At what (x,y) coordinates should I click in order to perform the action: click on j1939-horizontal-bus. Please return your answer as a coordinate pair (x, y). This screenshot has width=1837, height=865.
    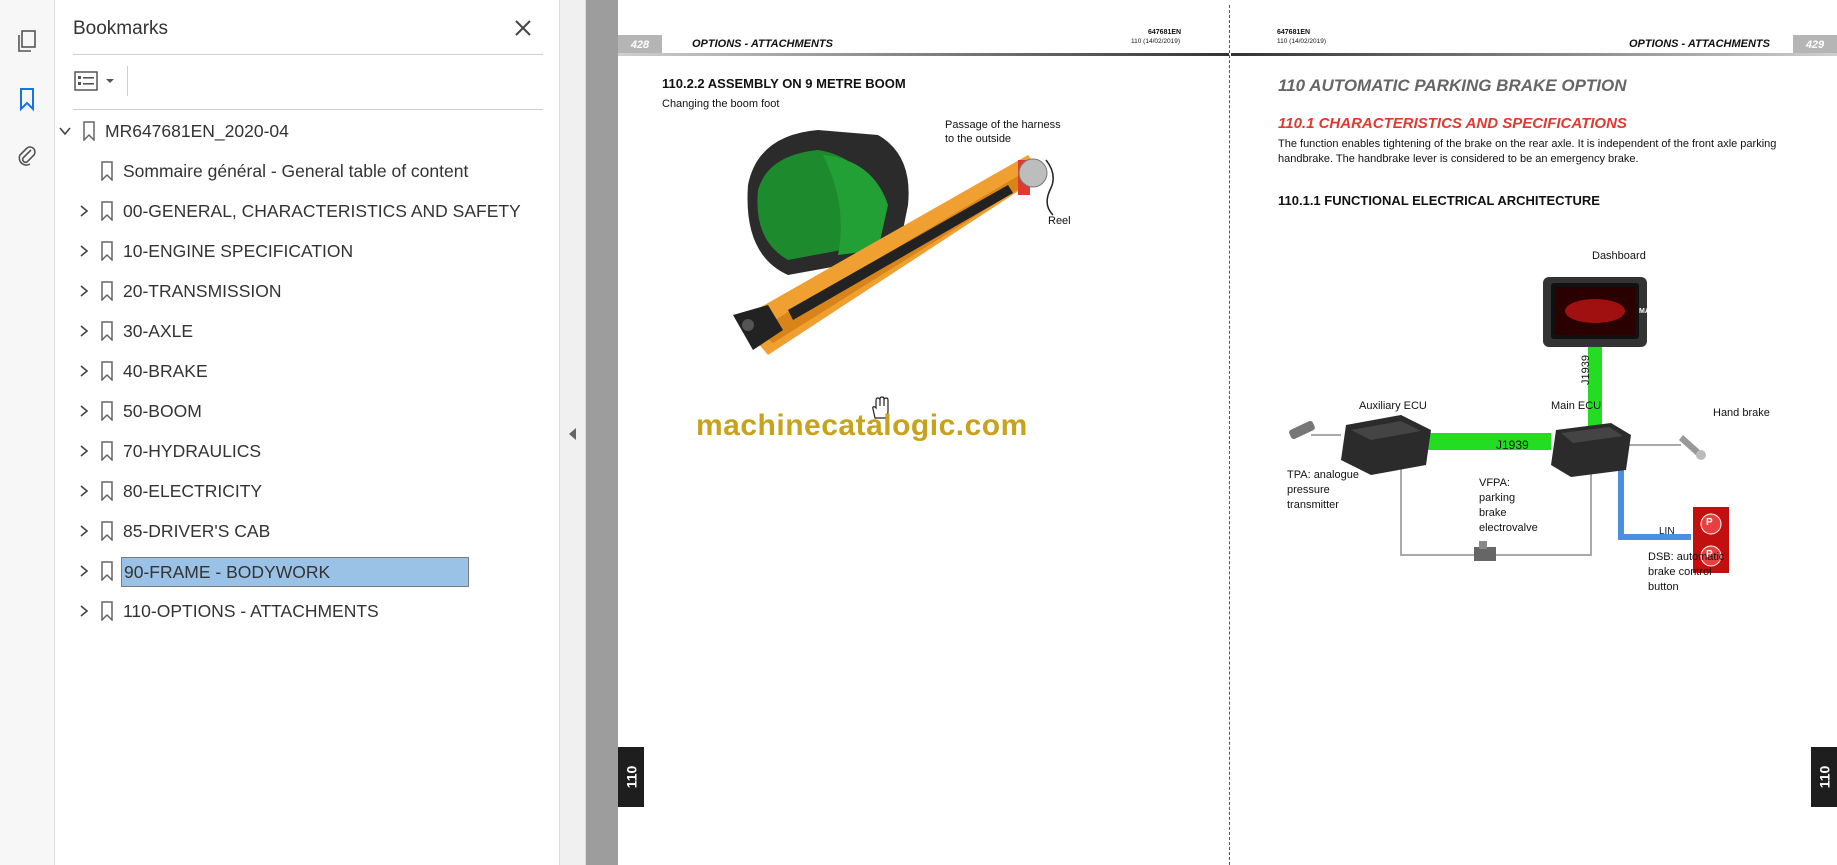
    Looking at the image, I should click on (1487, 441).